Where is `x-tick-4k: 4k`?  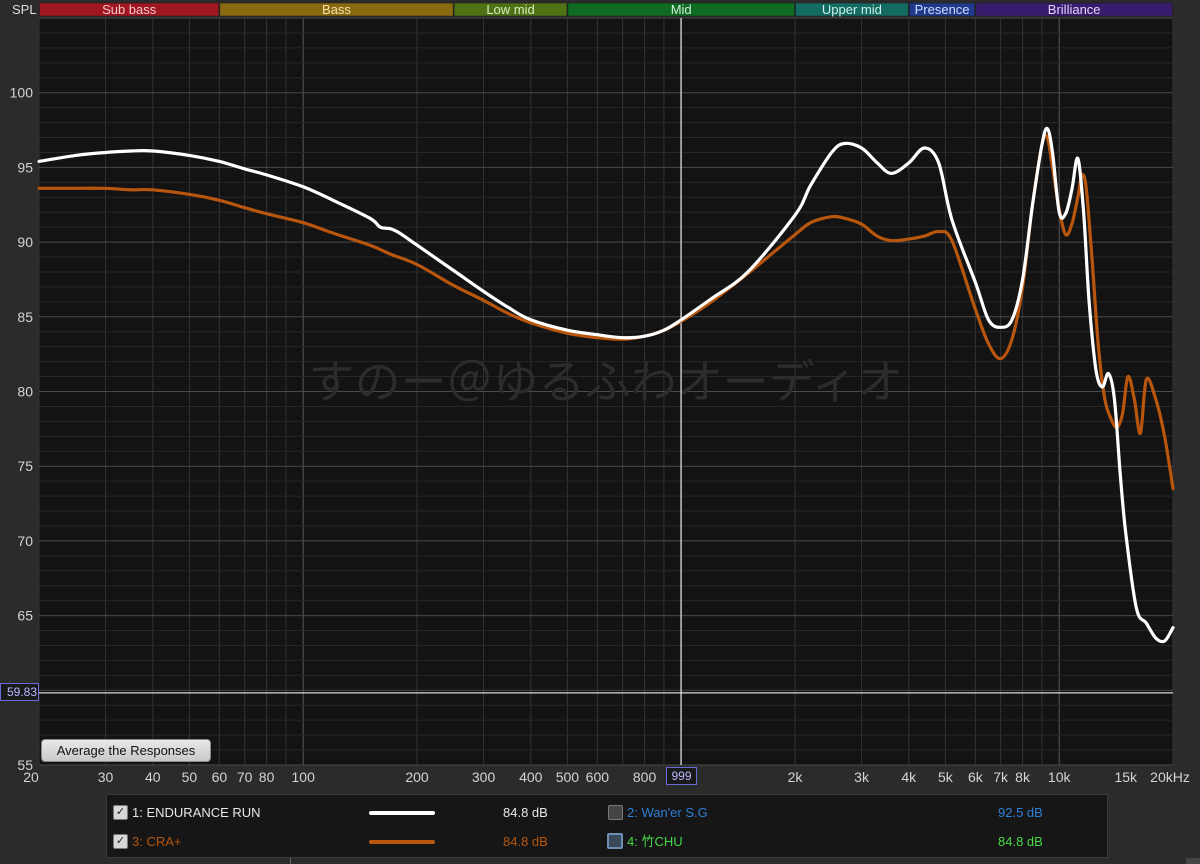 x-tick-4k: 4k is located at coordinates (909, 777).